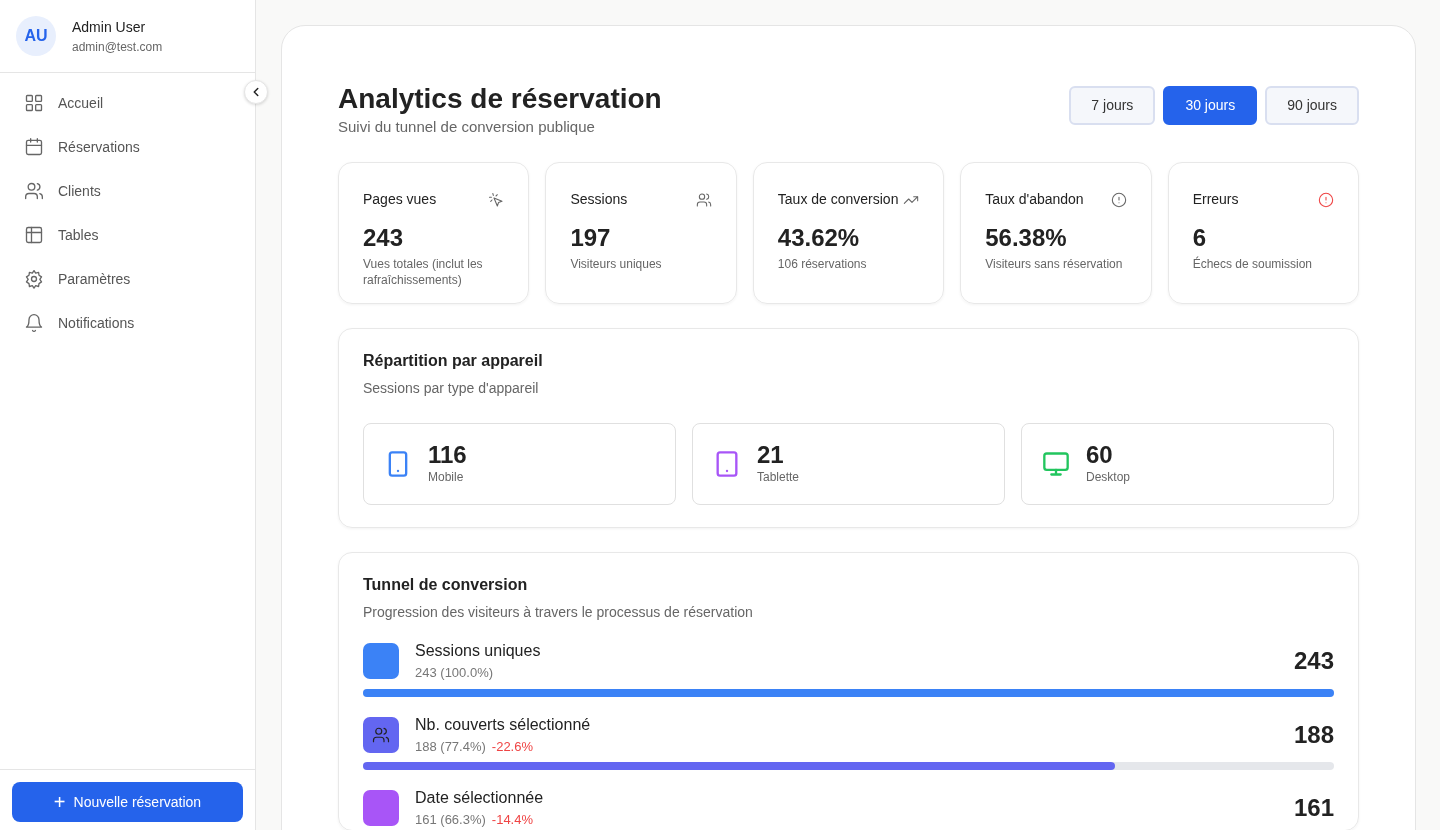 This screenshot has height=830, width=1440. What do you see at coordinates (819, 238) in the screenshot?
I see `stat-value: 43.62%` at bounding box center [819, 238].